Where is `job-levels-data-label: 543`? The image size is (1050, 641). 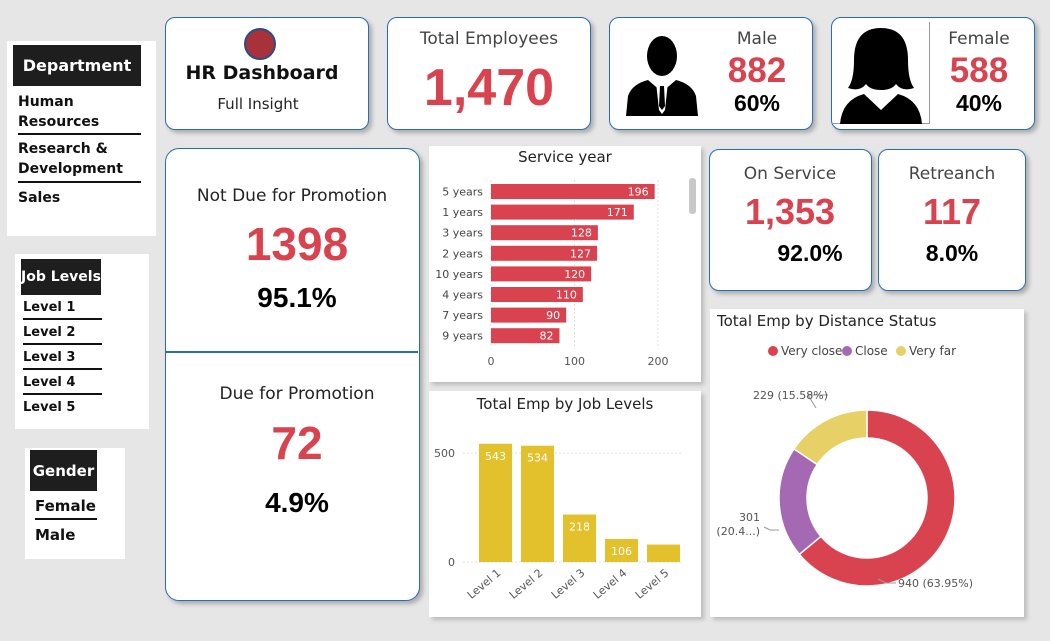
job-levels-data-label: 543 is located at coordinates (495, 456).